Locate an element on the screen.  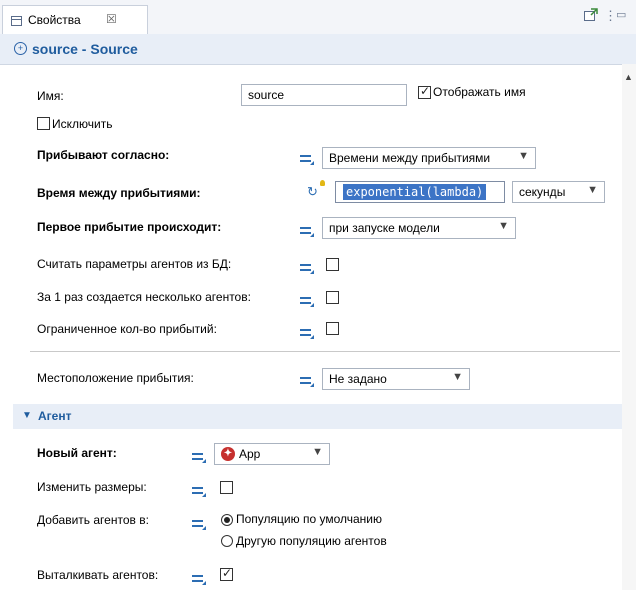
limited-arrivals-checkbox is located at coordinates (332, 328).